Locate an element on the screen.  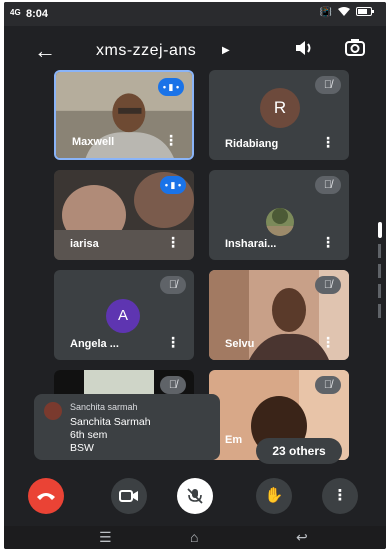
meeting-header: ← xms-zzej-ans ▶ is located at coordinates (195, 50).